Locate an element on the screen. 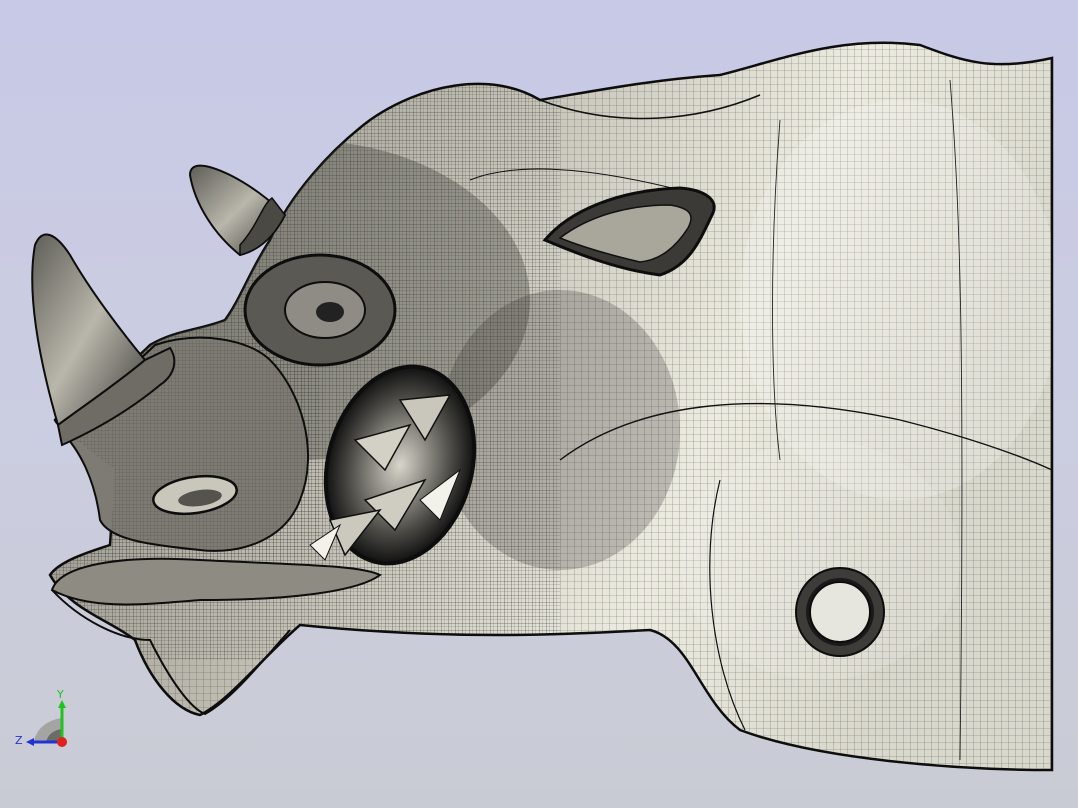 The width and height of the screenshot is (1078, 808). x-axis-dot is located at coordinates (62, 742).